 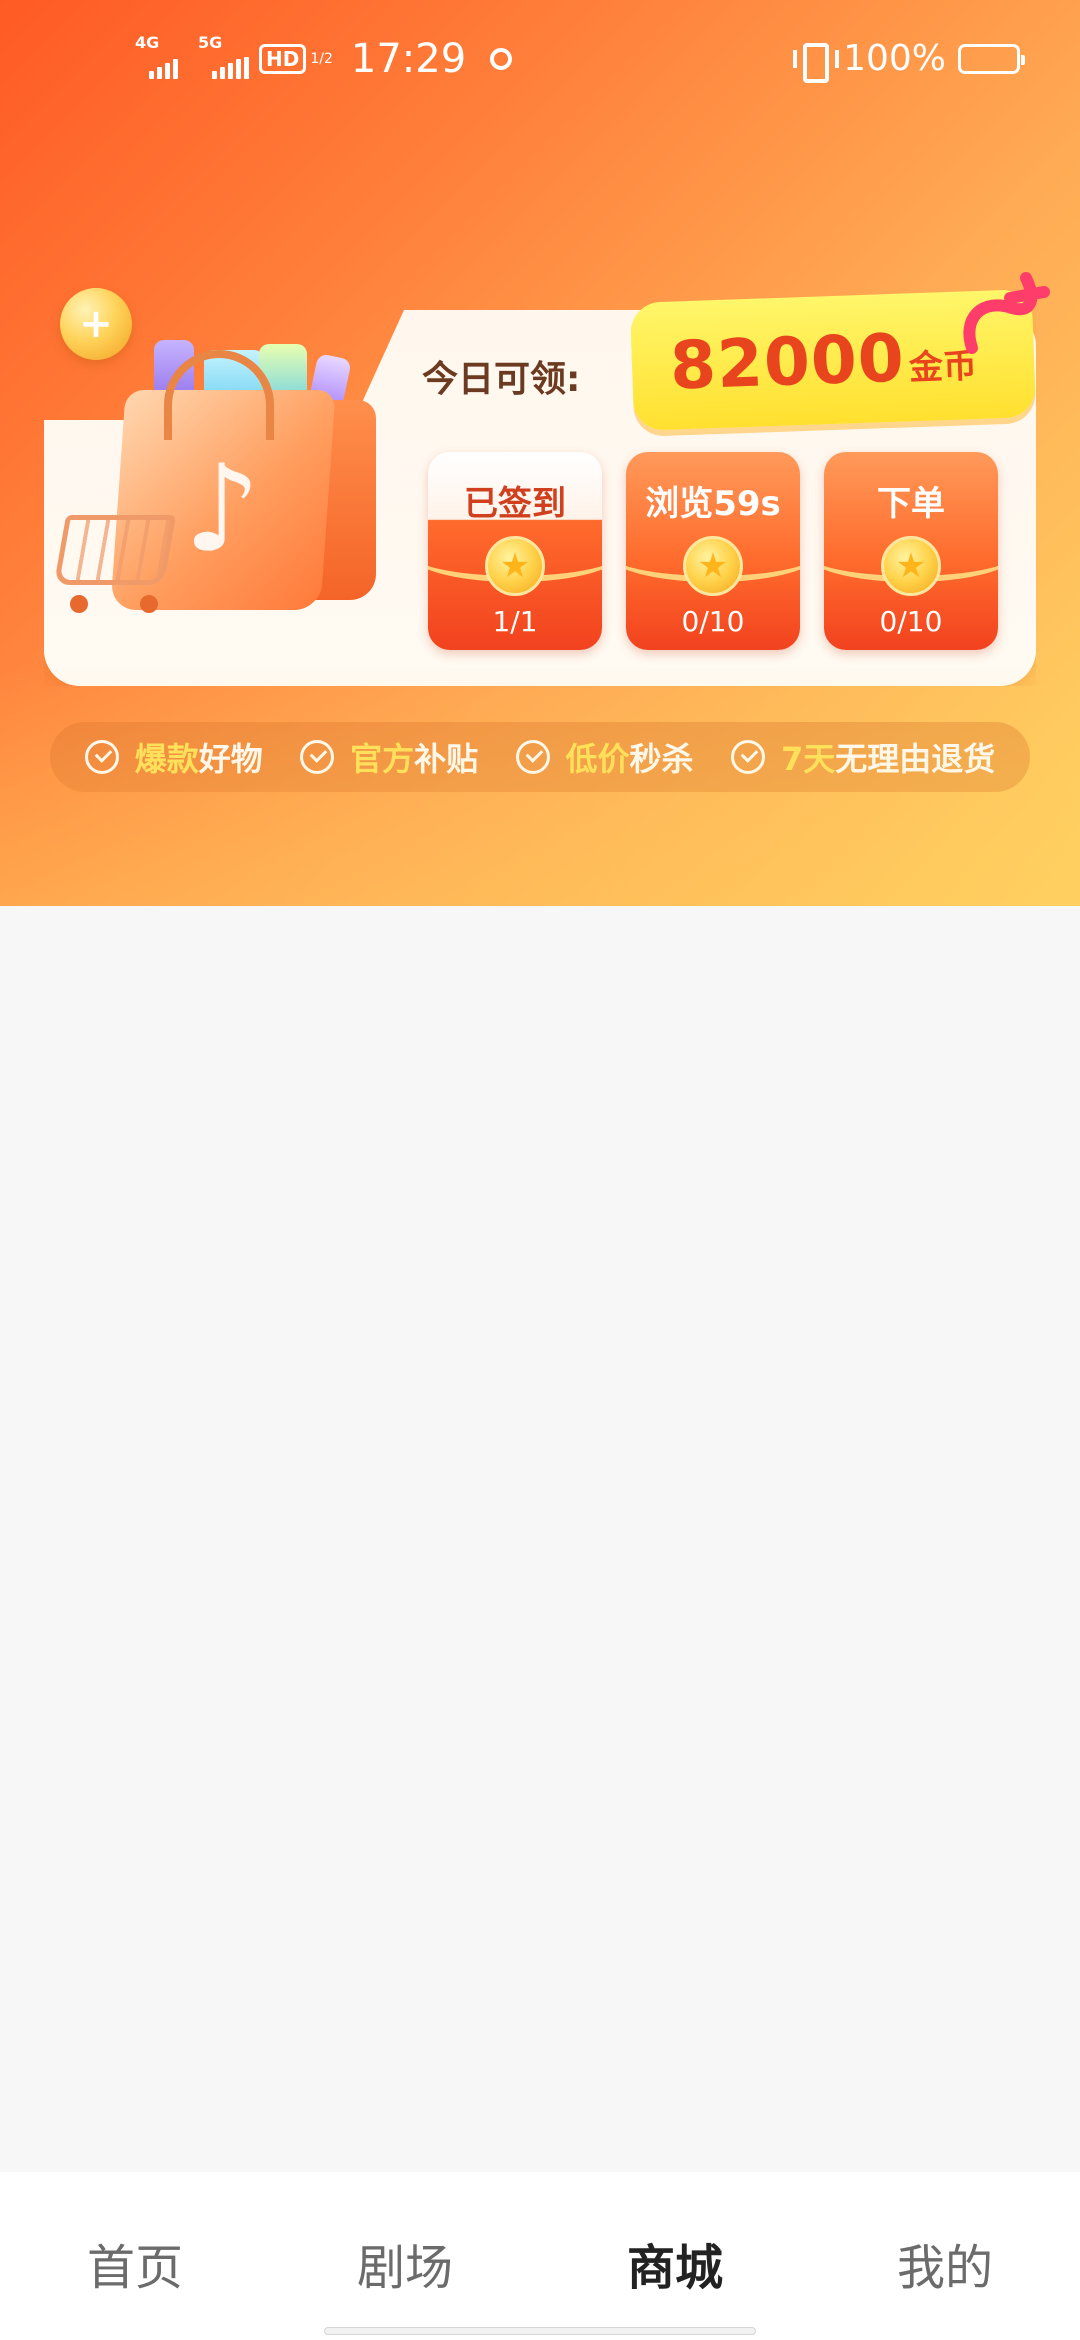 What do you see at coordinates (283, 59) in the screenshot?
I see `hd-voice-icon: HD` at bounding box center [283, 59].